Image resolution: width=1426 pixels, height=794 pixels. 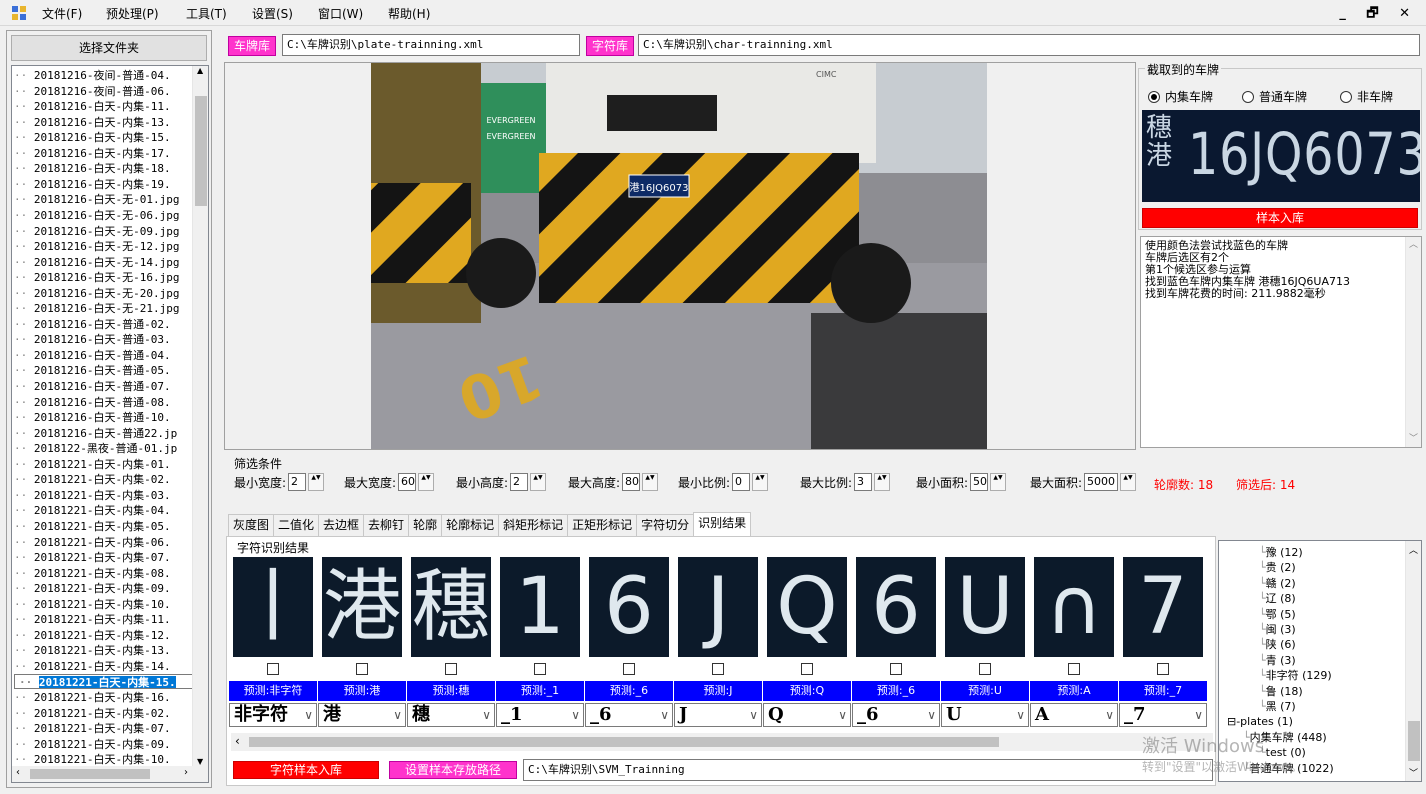 I want to click on tree-node: └青 (3), so click(x=1277, y=660).